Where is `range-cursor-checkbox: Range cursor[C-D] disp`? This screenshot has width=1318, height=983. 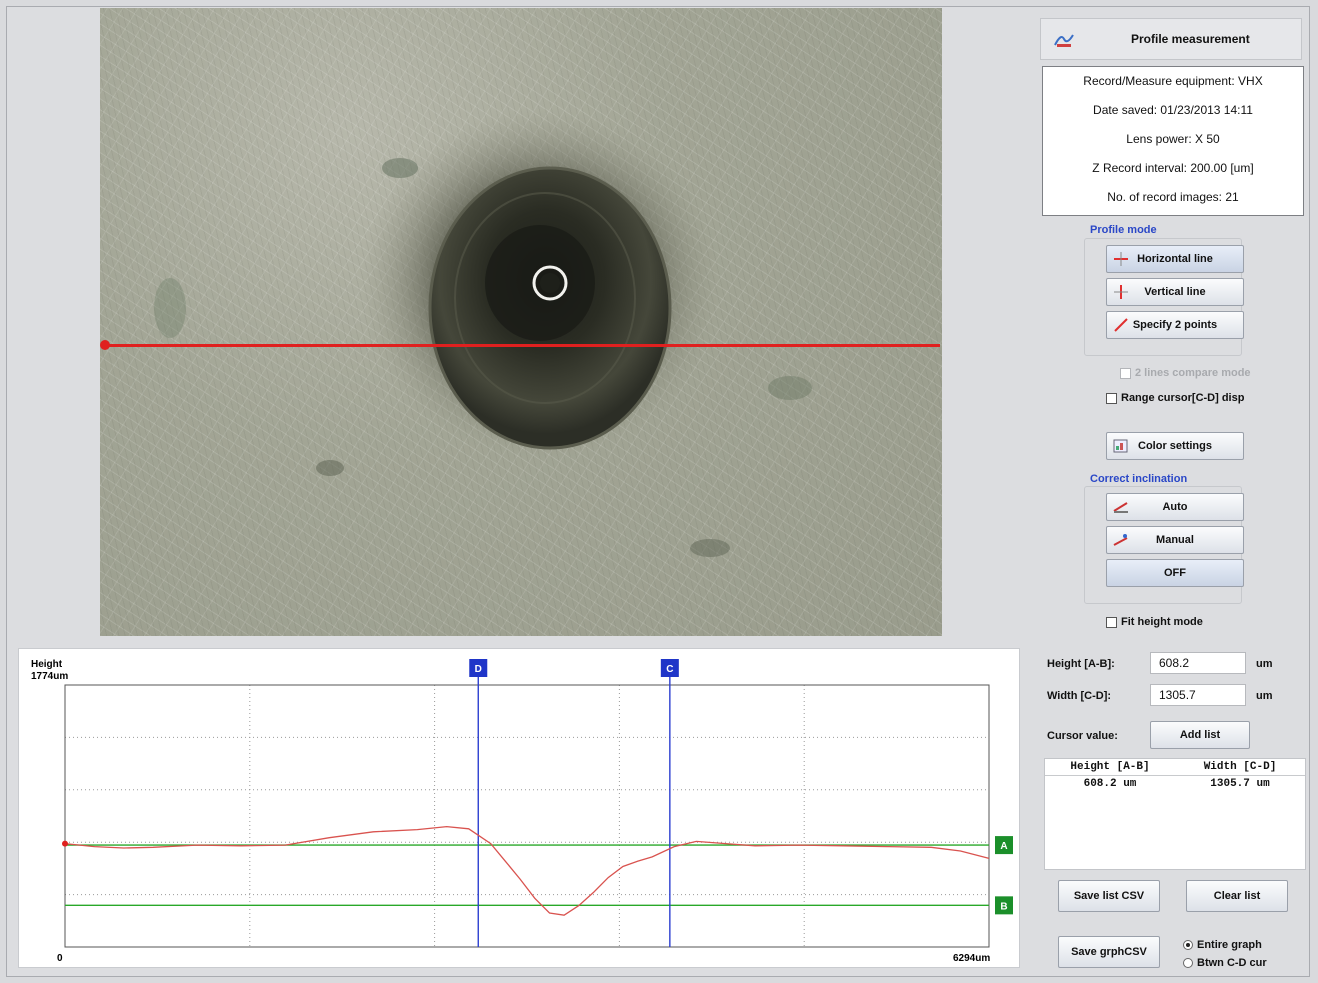
range-cursor-checkbox: Range cursor[C-D] disp is located at coordinates (1175, 398).